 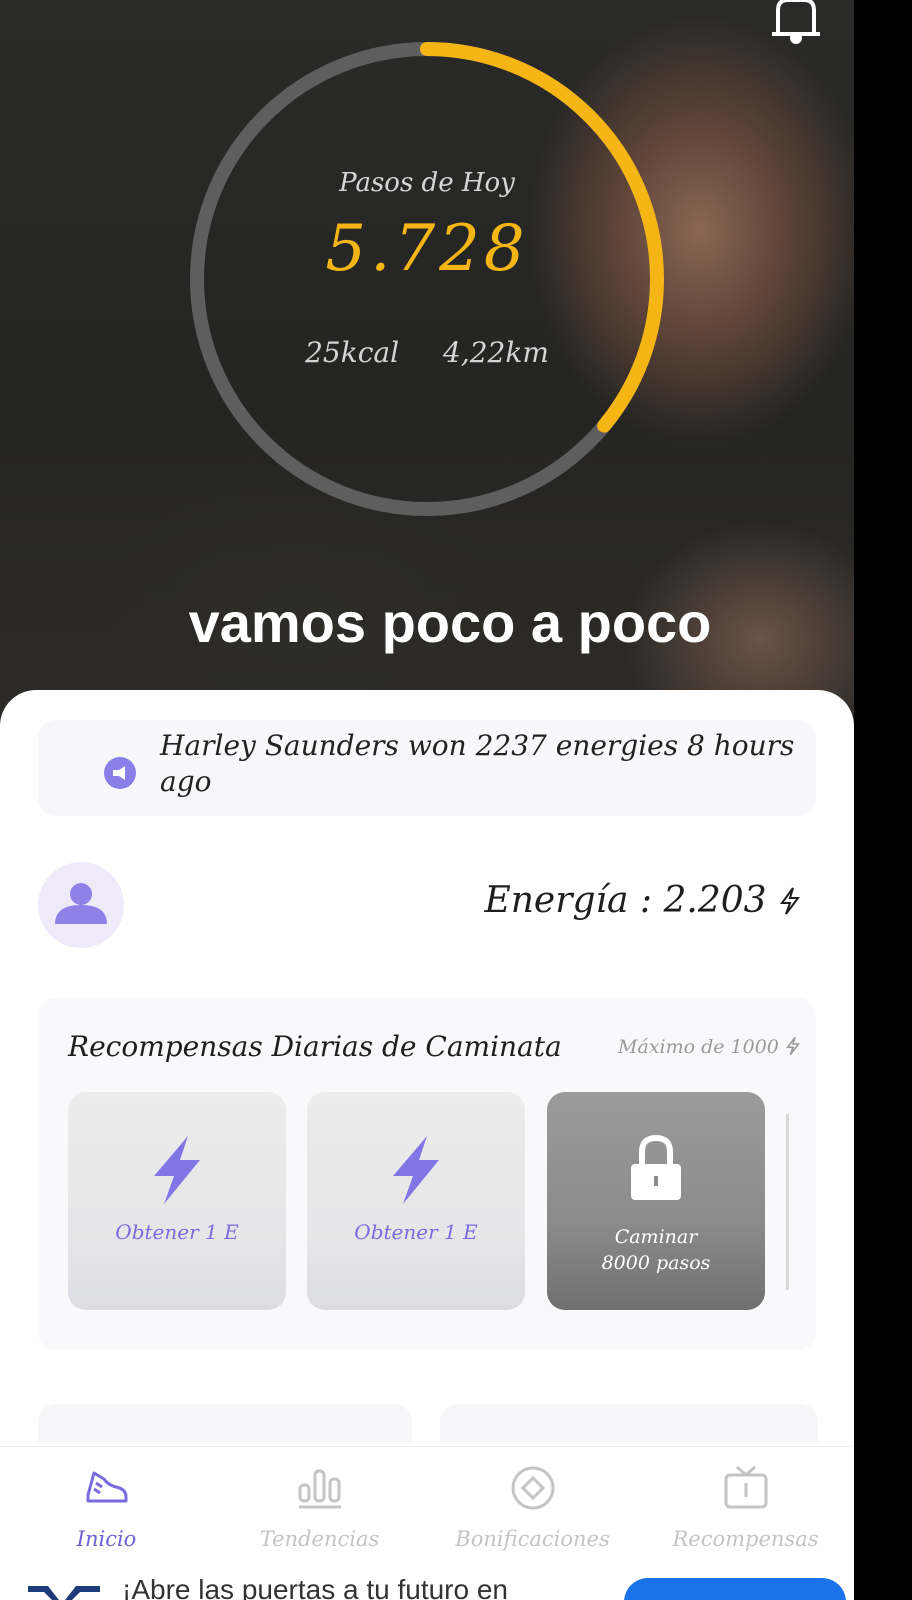 I want to click on energy-balance: Energía : 2.203, so click(x=643, y=900).